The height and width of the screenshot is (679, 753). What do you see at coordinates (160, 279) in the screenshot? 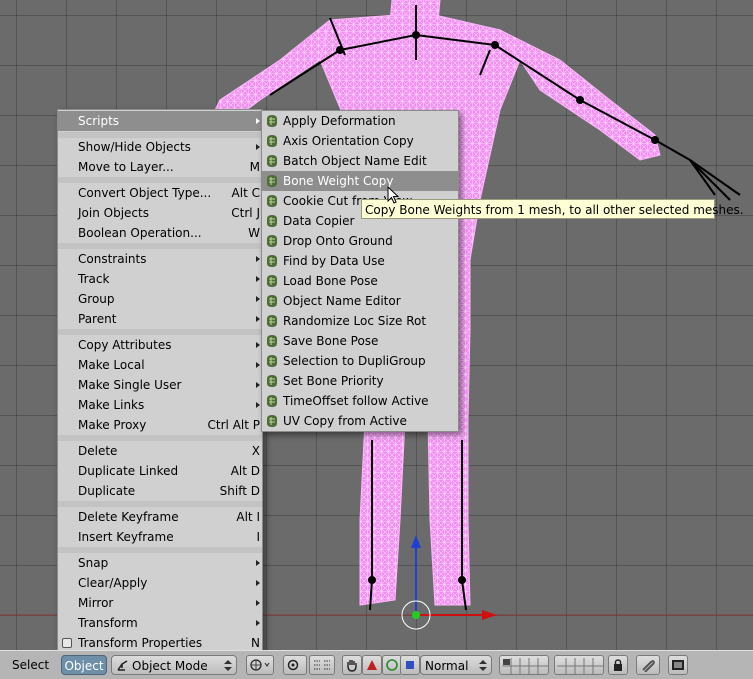
I see `menu-item-track: Track` at bounding box center [160, 279].